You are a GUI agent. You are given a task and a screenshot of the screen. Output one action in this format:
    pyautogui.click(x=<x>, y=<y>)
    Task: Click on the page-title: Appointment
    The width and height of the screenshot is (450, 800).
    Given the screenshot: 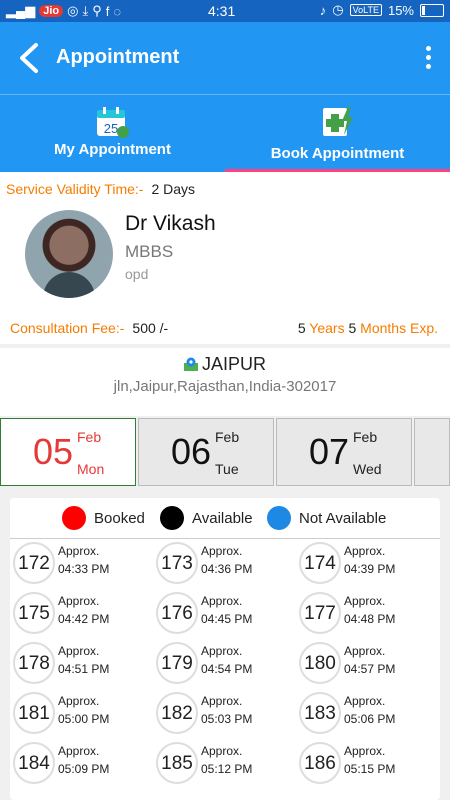 What is the action you would take?
    pyautogui.click(x=118, y=57)
    